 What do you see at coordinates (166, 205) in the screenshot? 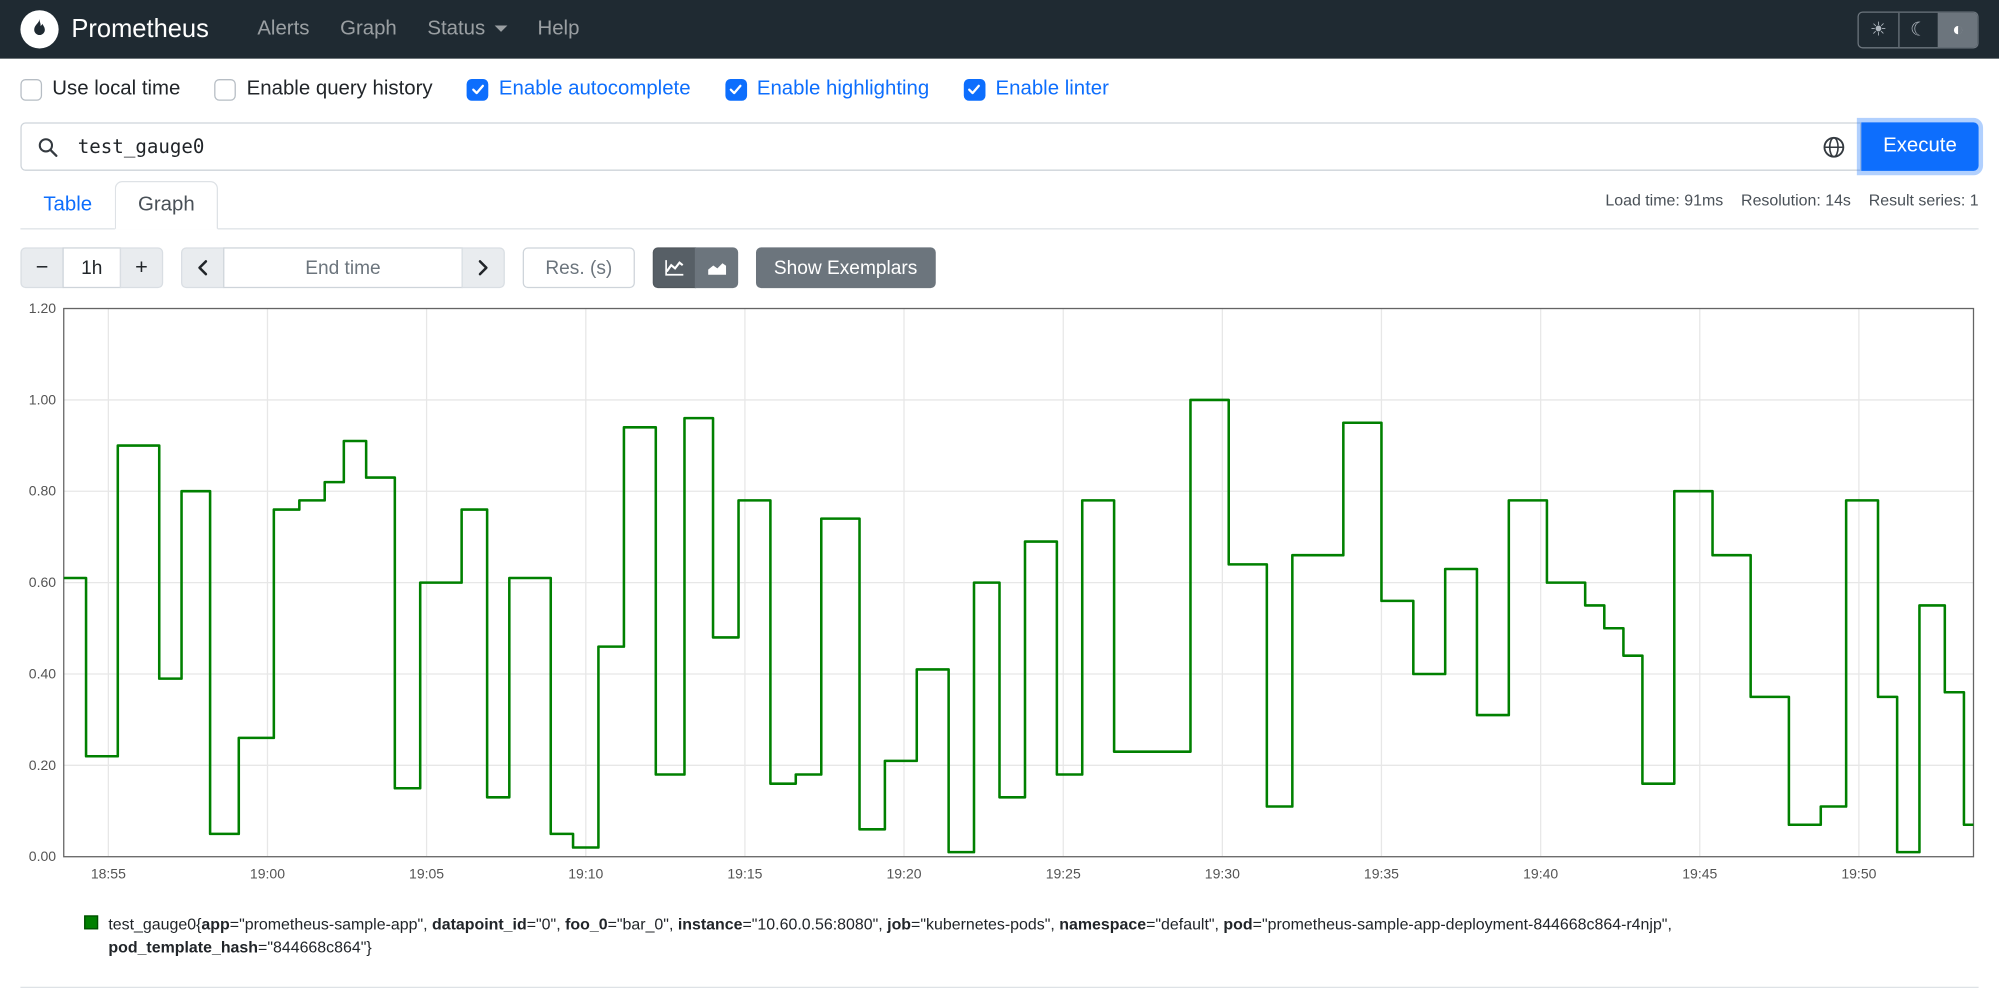
I see `tab-graph: Graph` at bounding box center [166, 205].